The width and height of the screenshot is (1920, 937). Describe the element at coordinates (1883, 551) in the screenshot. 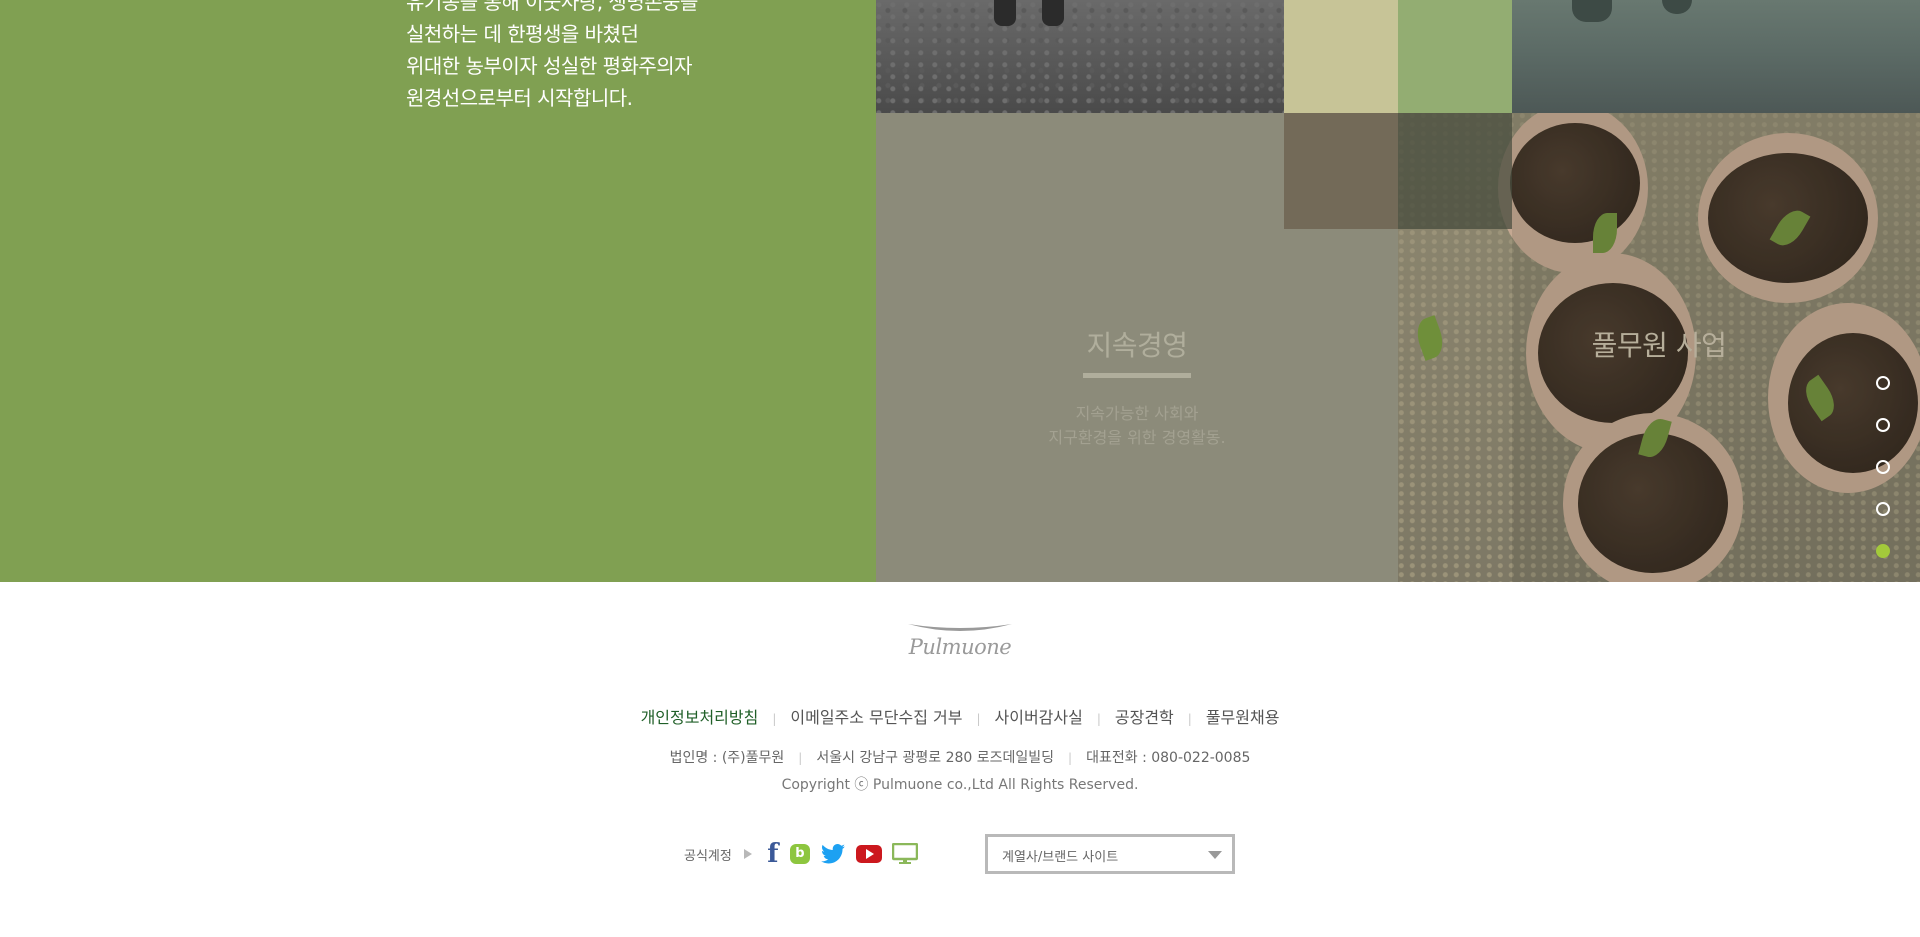

I see `pager-dot-active` at that location.